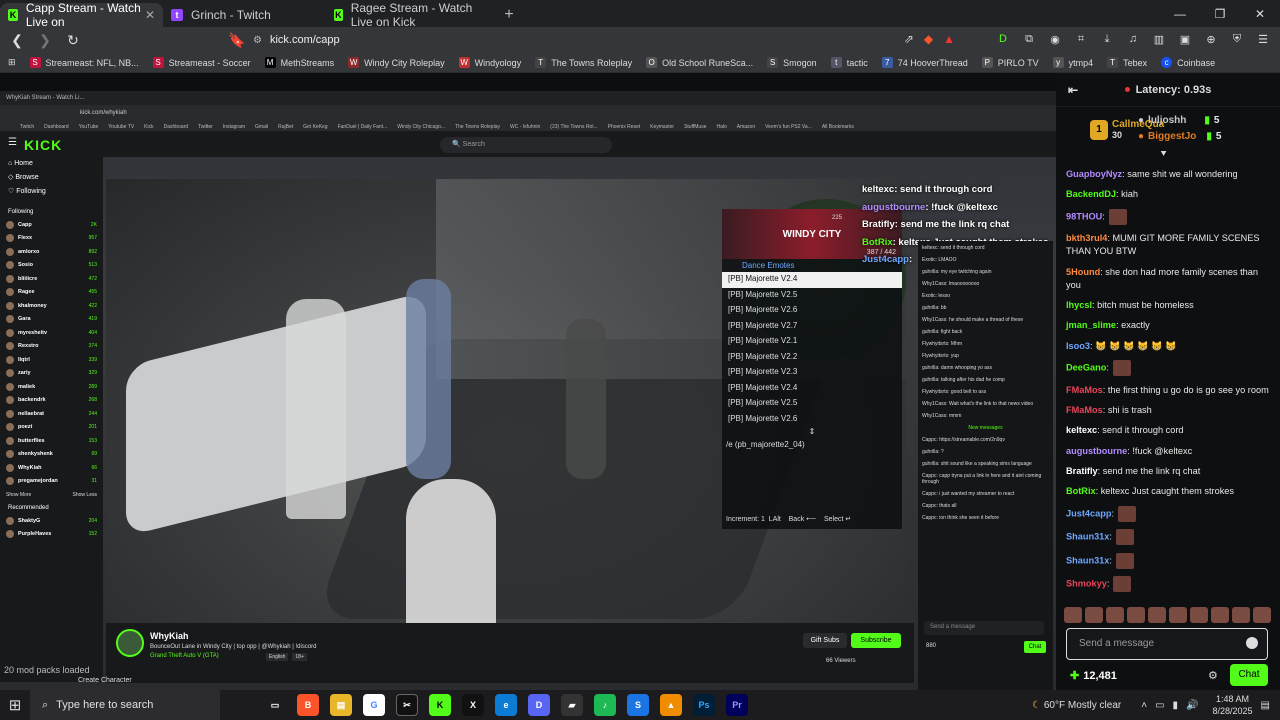 The height and width of the screenshot is (720, 1280). I want to click on emoji-icon, so click(1252, 643).